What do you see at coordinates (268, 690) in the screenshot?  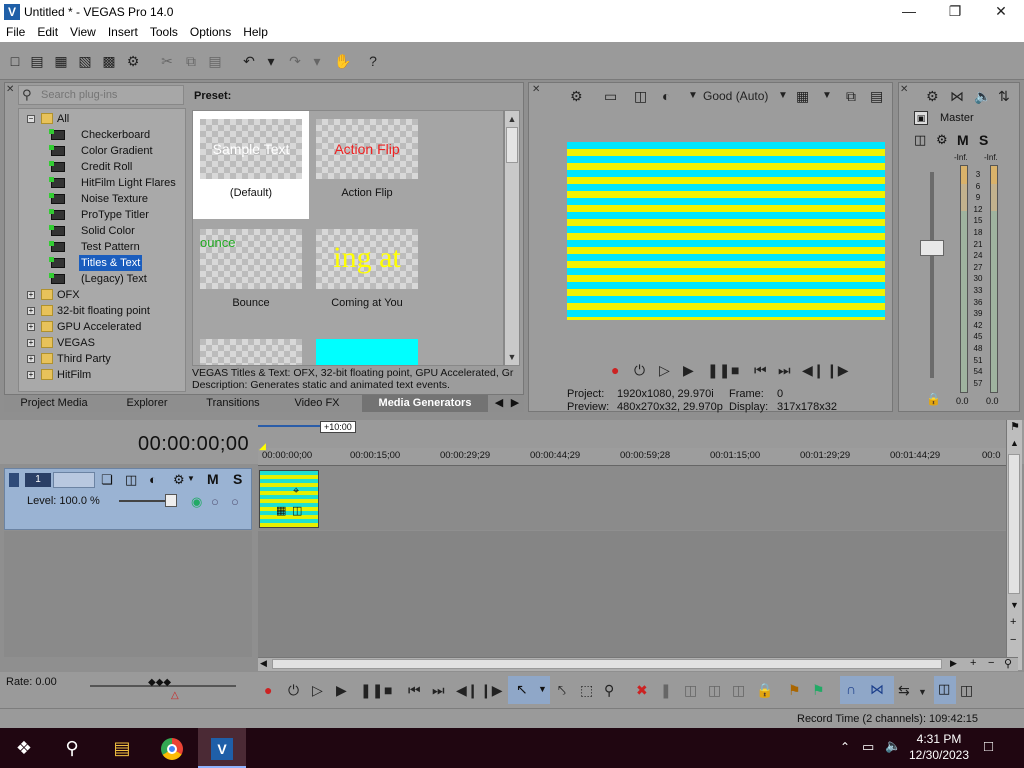 I see `timeline-record-icon: ●` at bounding box center [268, 690].